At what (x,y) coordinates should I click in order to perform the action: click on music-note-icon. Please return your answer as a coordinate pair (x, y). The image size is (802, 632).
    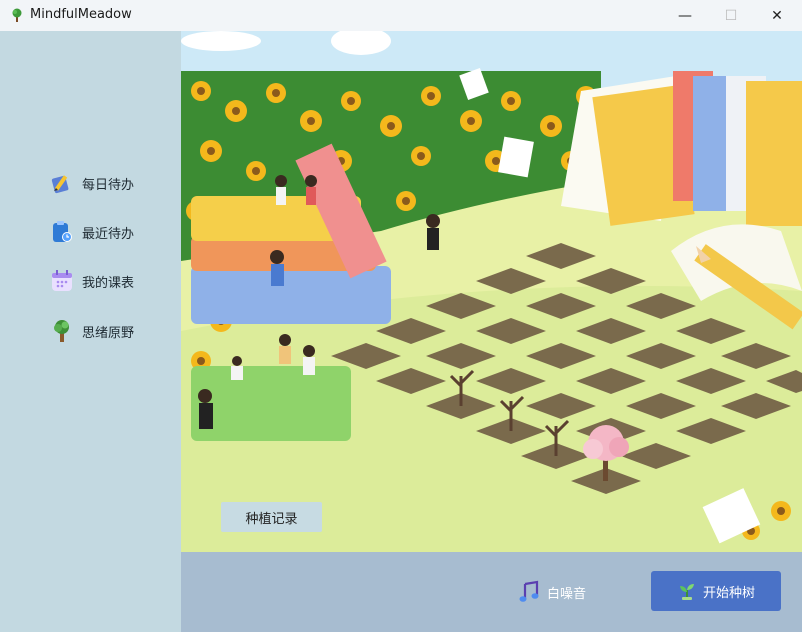
    Looking at the image, I should click on (529, 591).